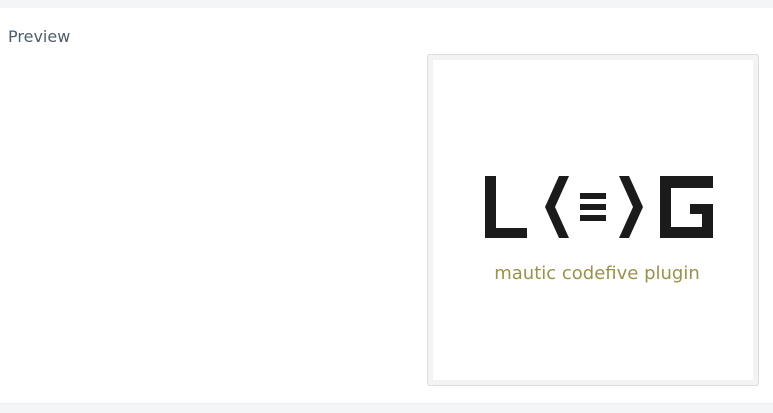 Image resolution: width=773 pixels, height=413 pixels. What do you see at coordinates (39, 36) in the screenshot?
I see `preview-label: Preview` at bounding box center [39, 36].